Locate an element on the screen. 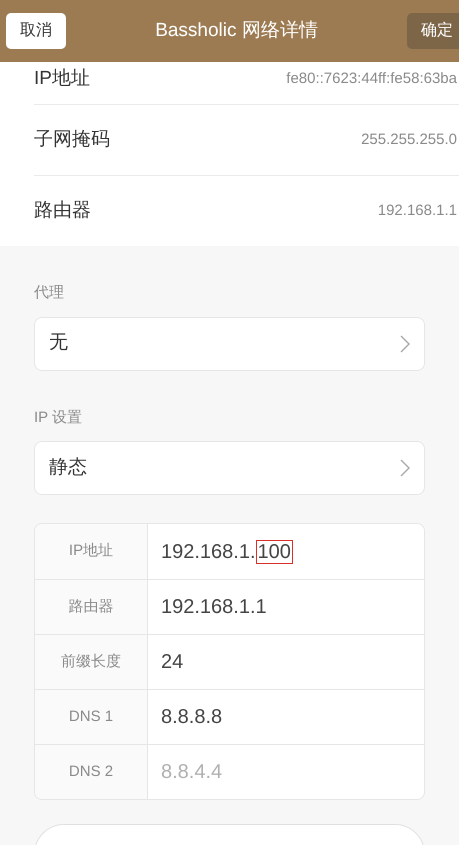 The height and width of the screenshot is (845, 459). cancel-button: 取消 is located at coordinates (36, 31).